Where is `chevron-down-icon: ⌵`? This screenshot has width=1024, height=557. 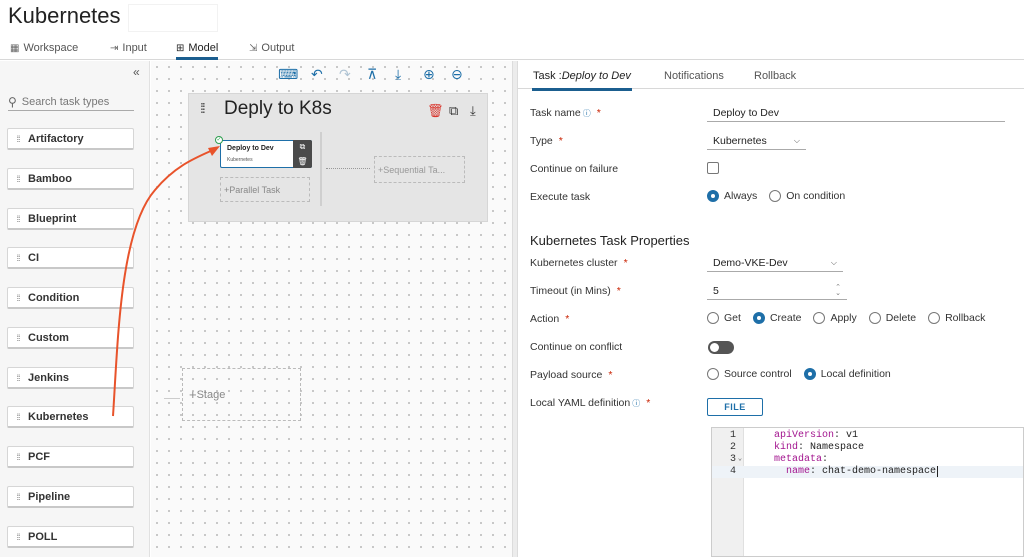 chevron-down-icon: ⌵ is located at coordinates (833, 262).